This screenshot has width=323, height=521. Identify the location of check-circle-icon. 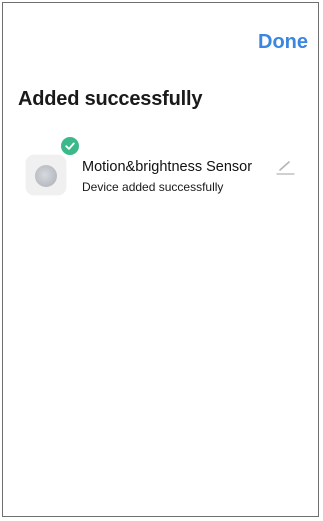
(70, 146).